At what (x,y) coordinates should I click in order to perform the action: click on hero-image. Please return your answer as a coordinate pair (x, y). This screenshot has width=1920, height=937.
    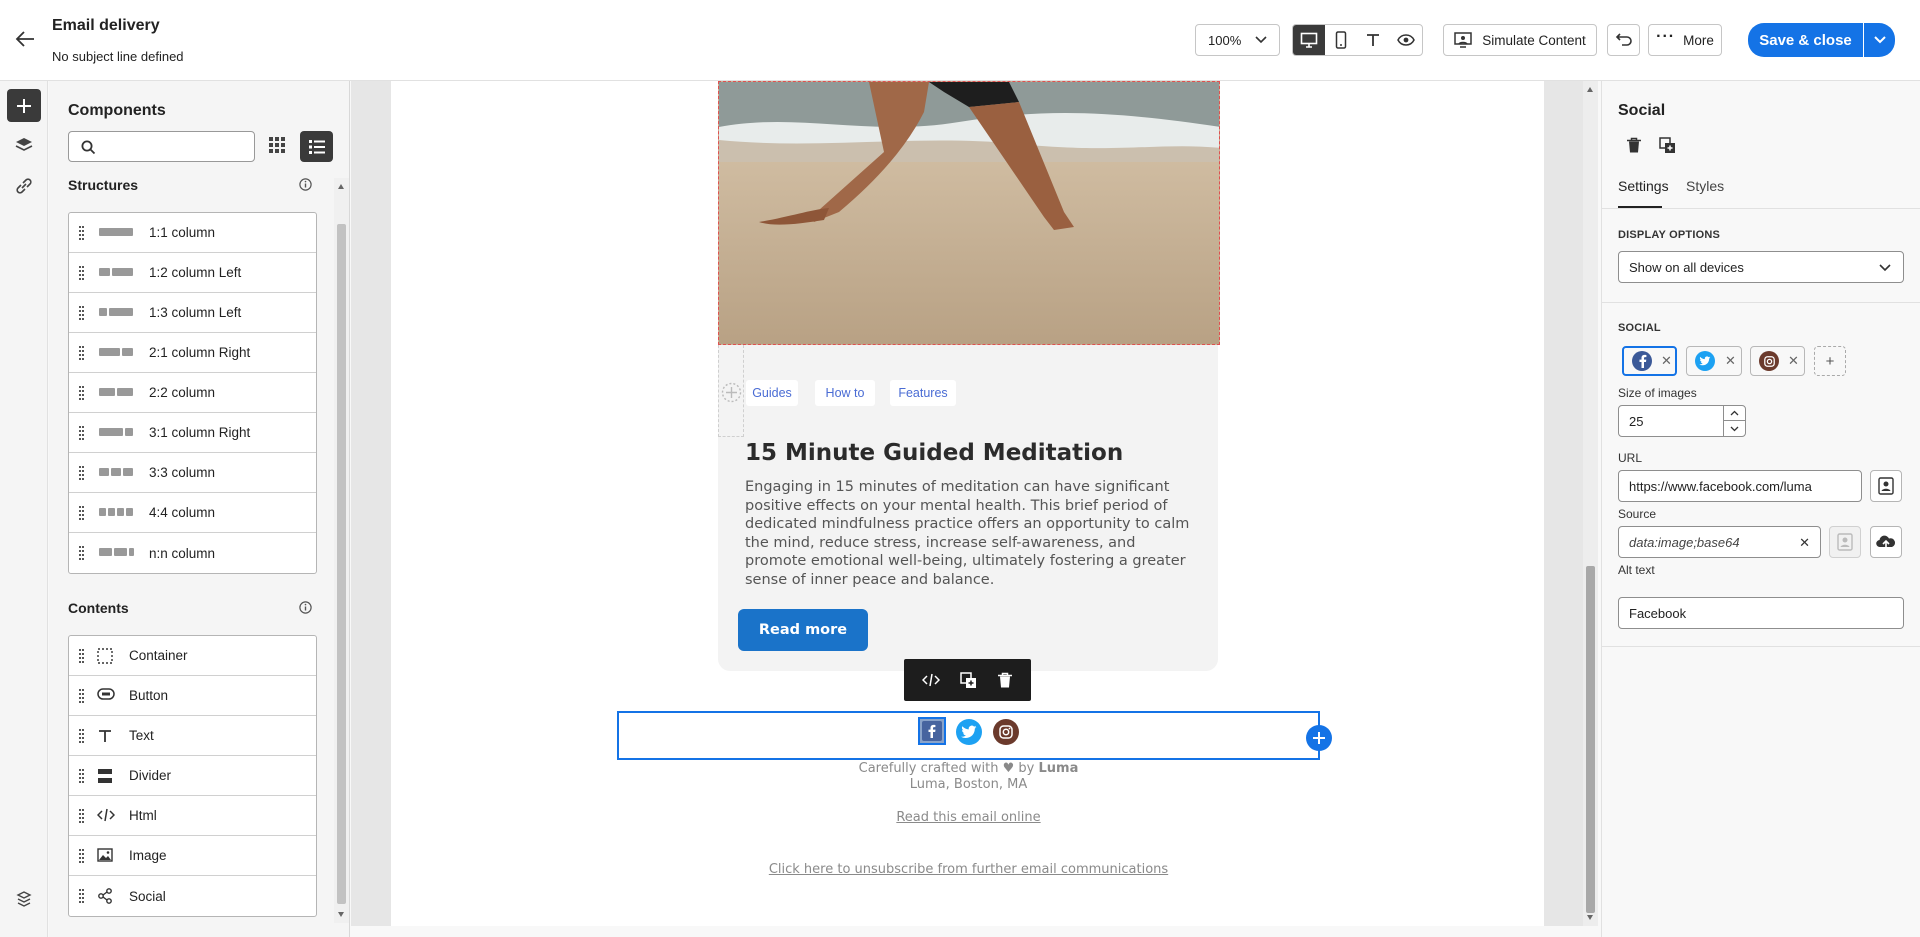
    Looking at the image, I should click on (969, 213).